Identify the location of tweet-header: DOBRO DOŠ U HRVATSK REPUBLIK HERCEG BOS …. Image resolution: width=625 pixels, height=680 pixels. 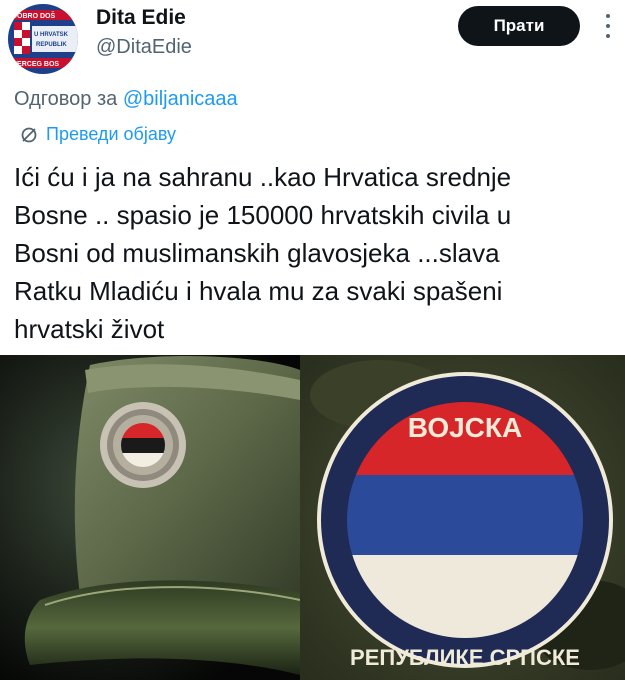
(312, 40).